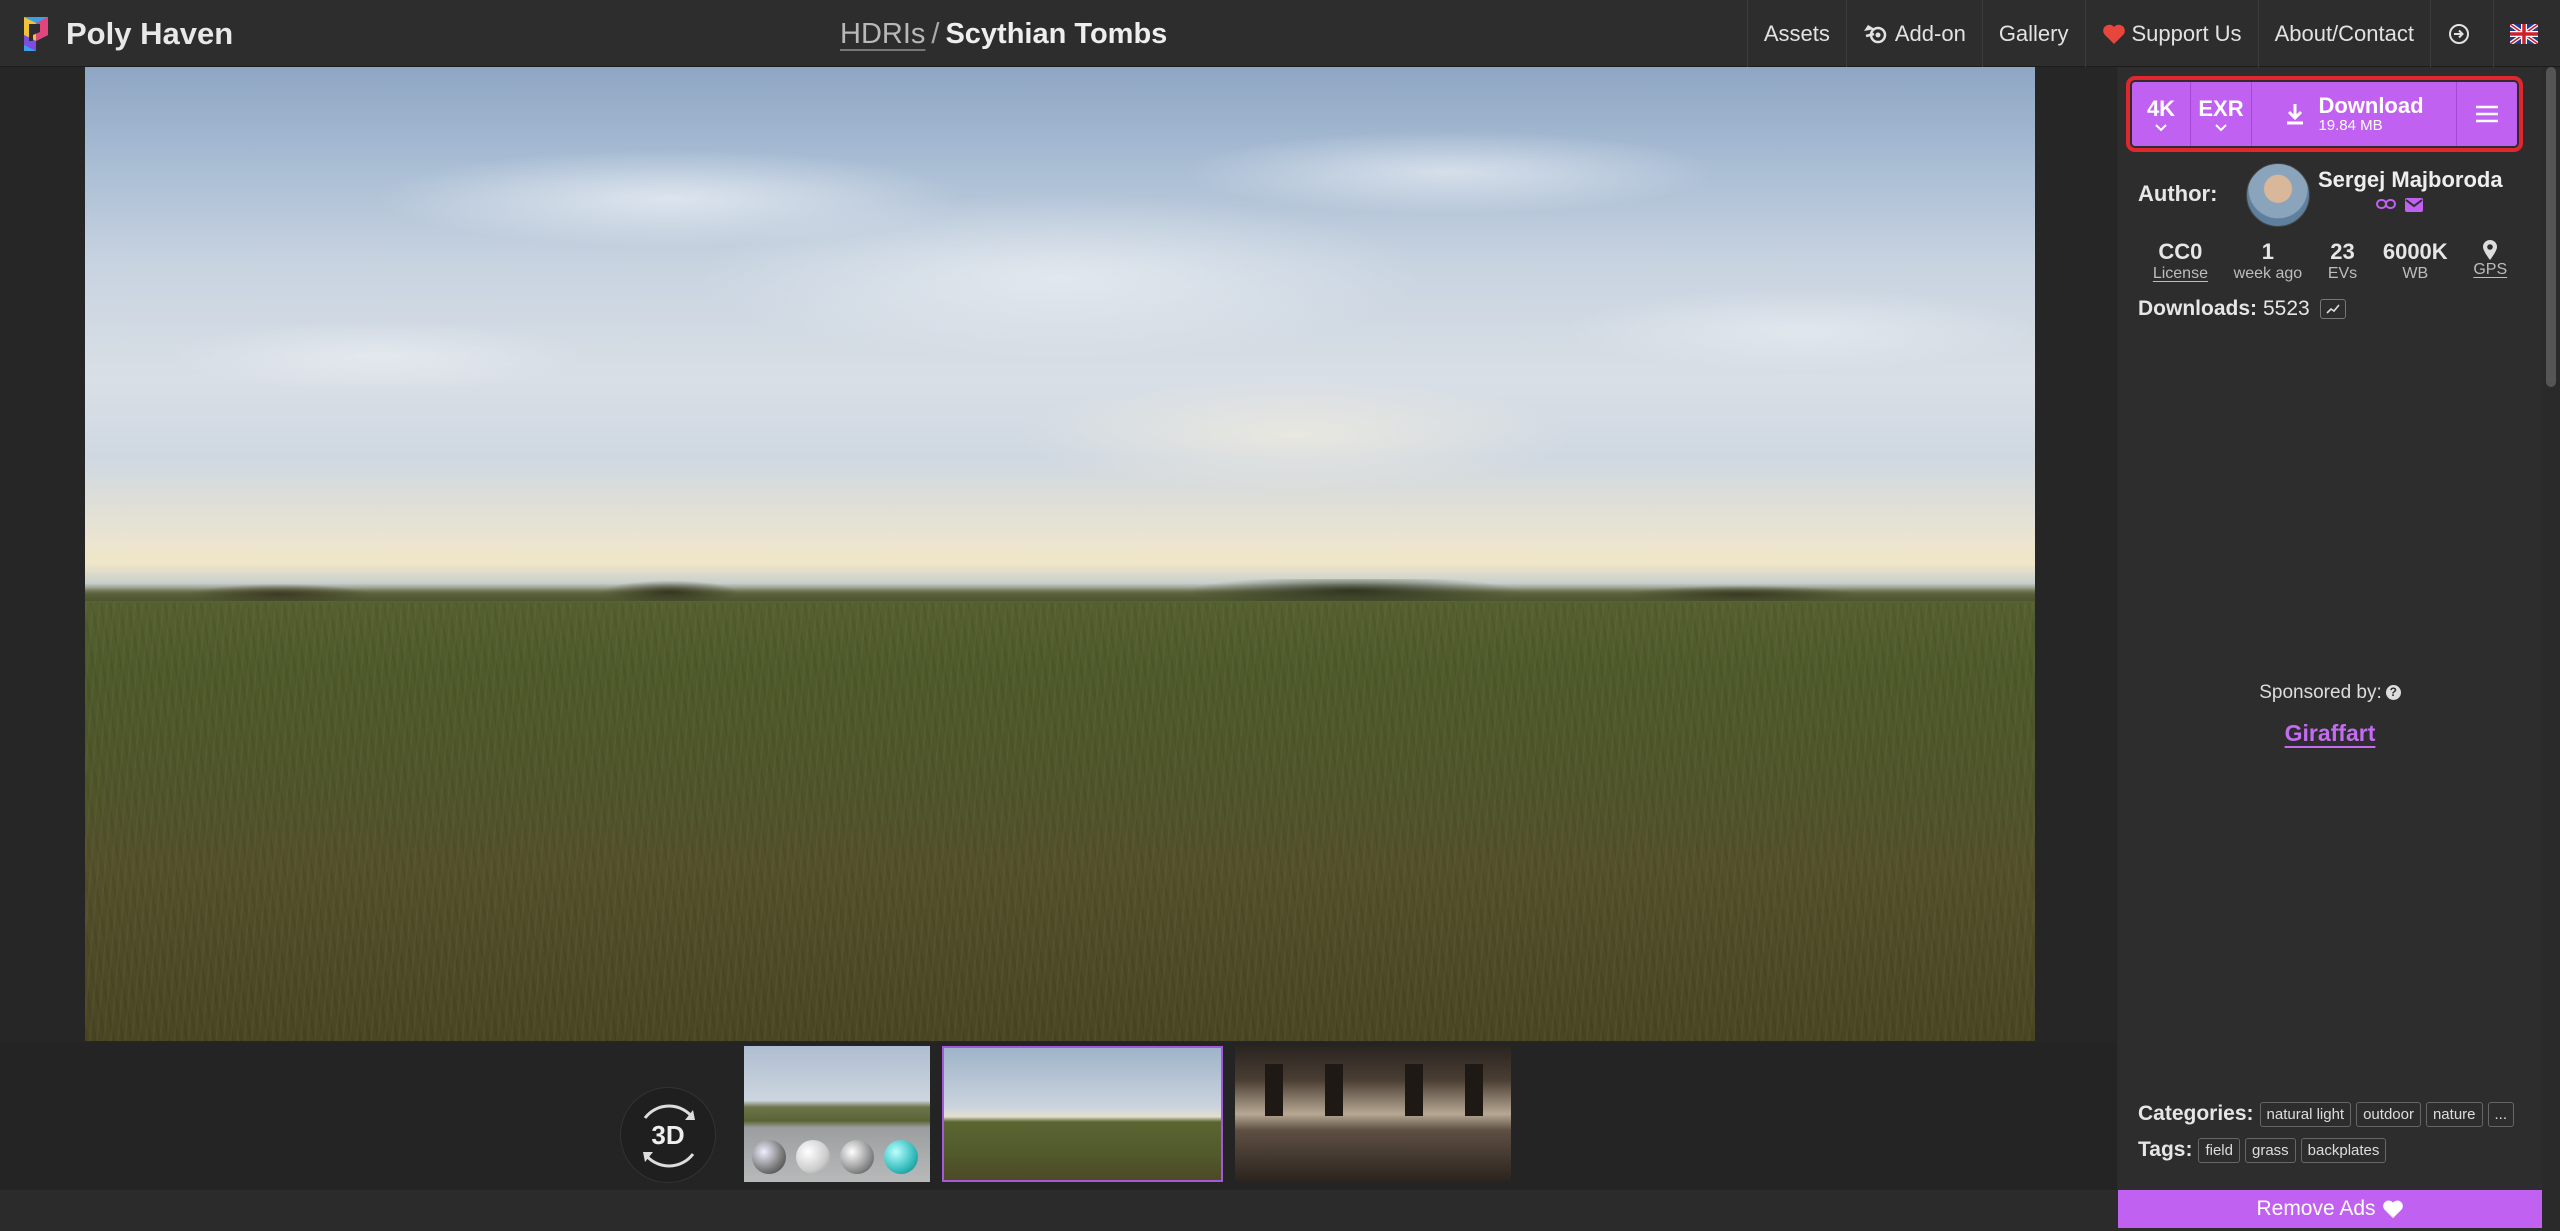 The width and height of the screenshot is (2560, 1231). What do you see at coordinates (2487, 114) in the screenshot?
I see `download-options-button` at bounding box center [2487, 114].